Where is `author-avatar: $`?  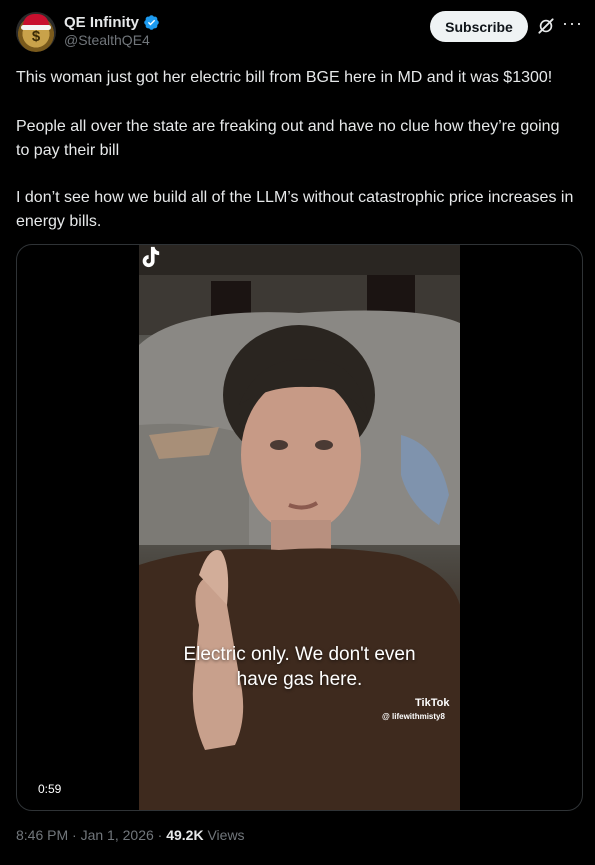 author-avatar: $ is located at coordinates (36, 32).